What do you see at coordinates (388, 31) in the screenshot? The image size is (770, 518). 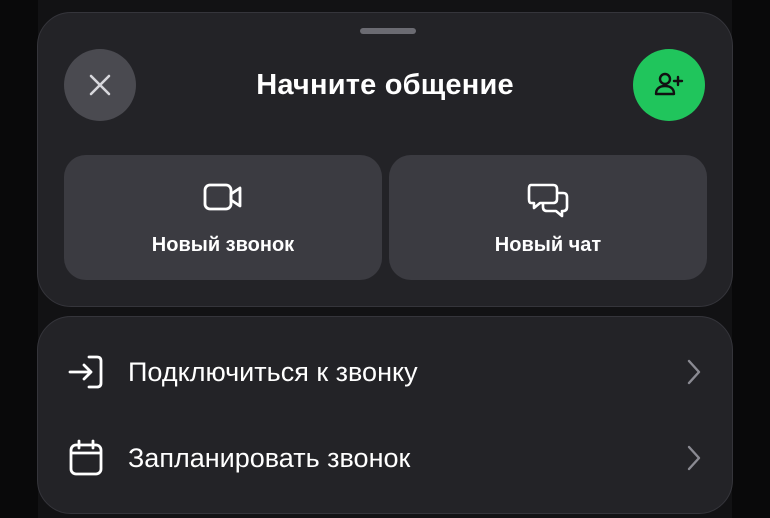 I see `sheet-drag-handle` at bounding box center [388, 31].